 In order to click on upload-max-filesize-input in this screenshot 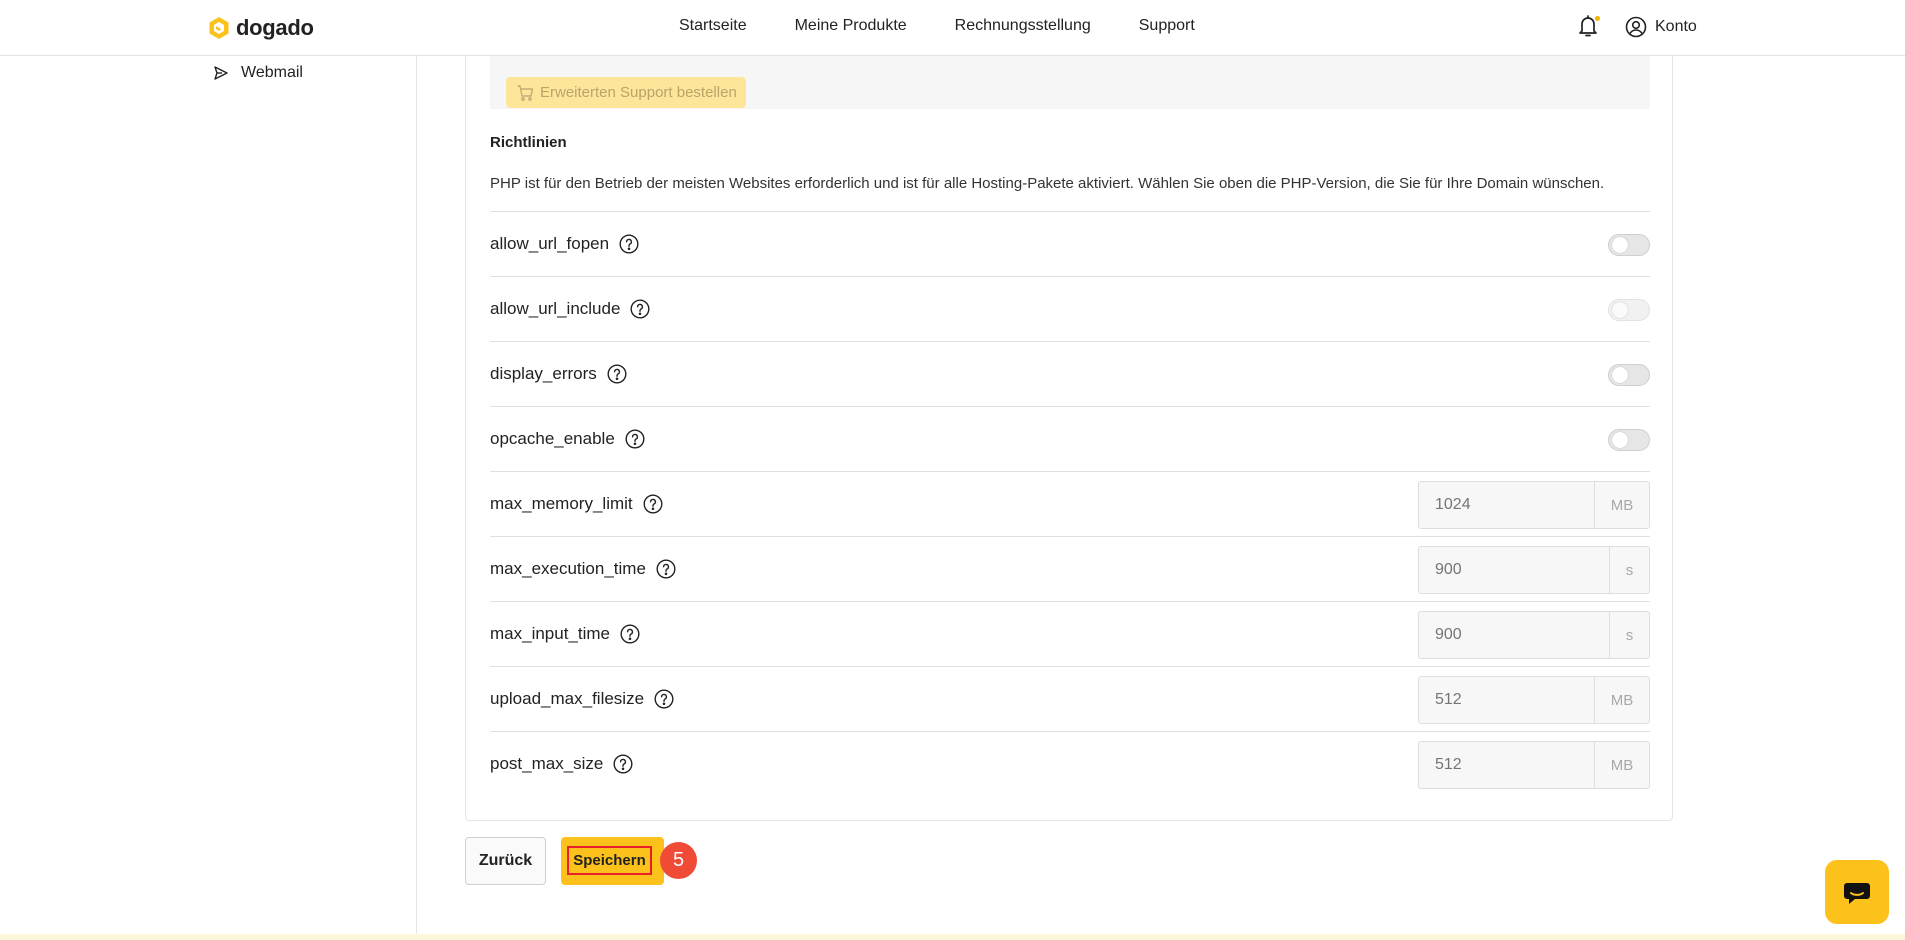, I will do `click(1506, 700)`.